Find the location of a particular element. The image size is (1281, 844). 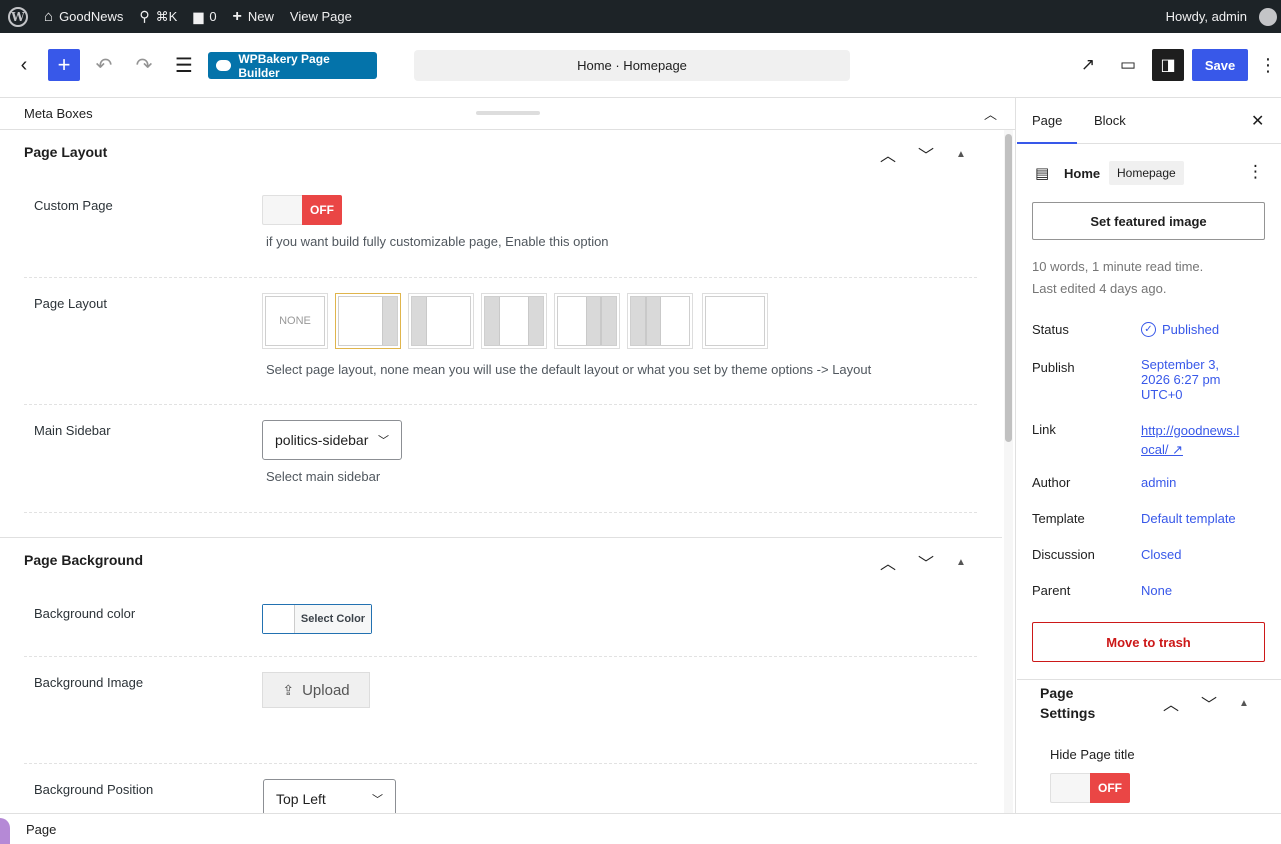

view-page-label: View Page is located at coordinates (320, 16).